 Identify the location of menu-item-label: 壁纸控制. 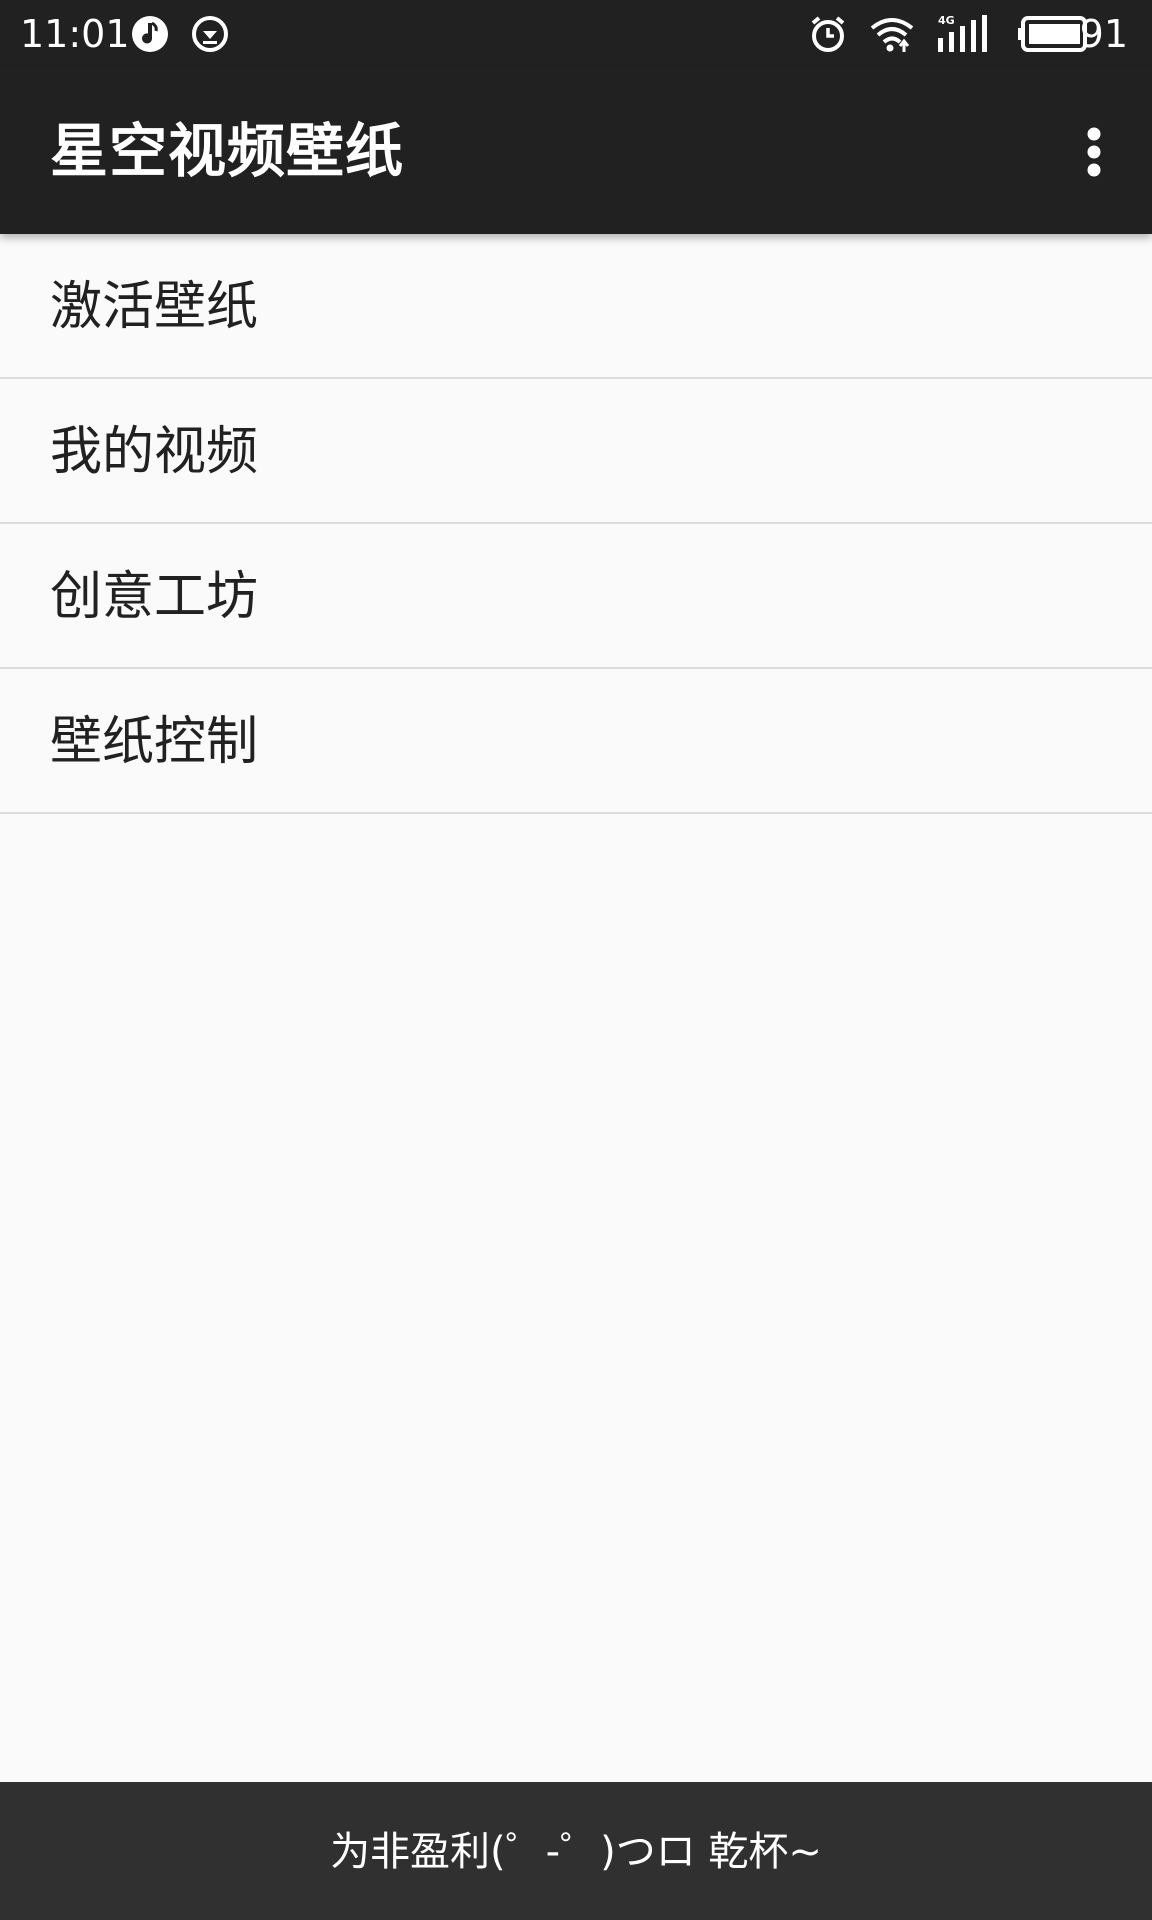
(154, 742).